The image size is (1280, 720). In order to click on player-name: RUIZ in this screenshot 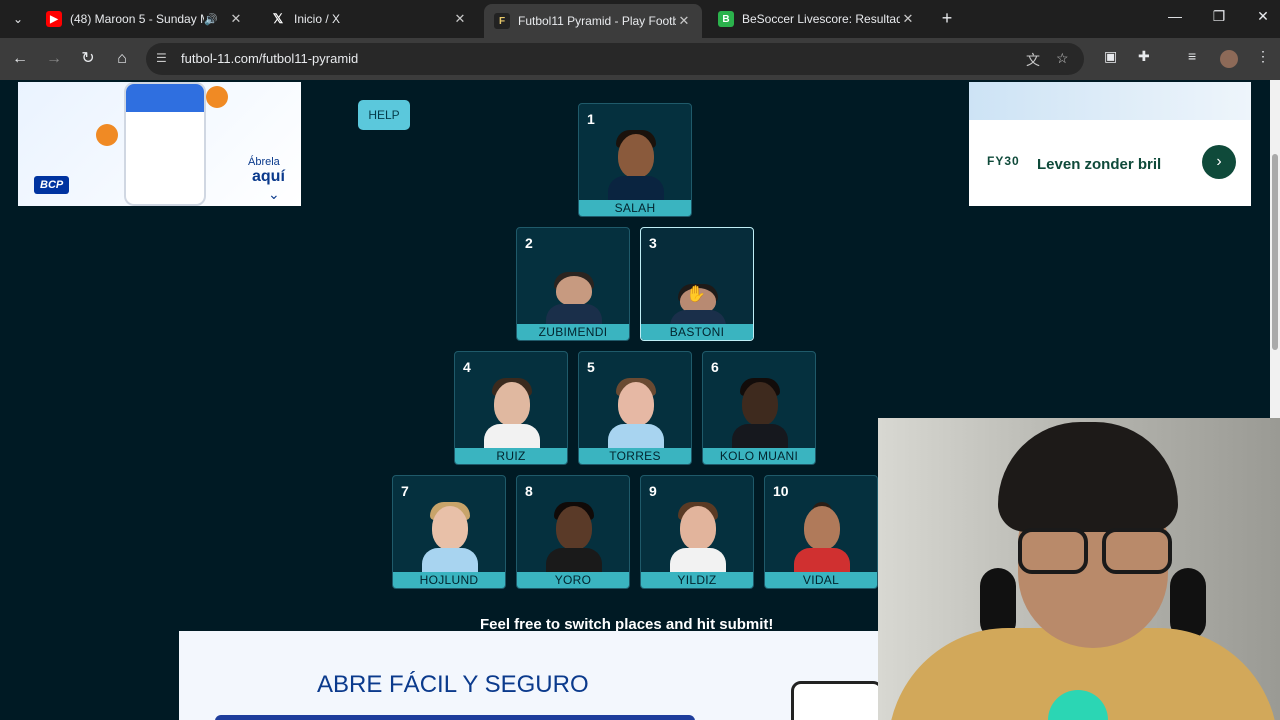, I will do `click(511, 456)`.